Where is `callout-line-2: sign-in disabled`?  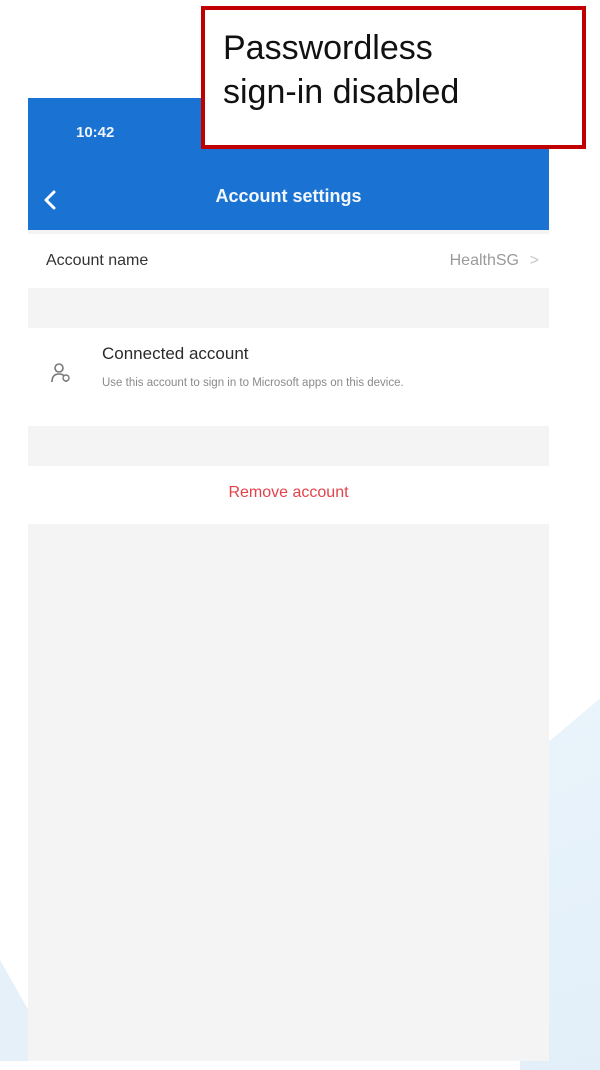 callout-line-2: sign-in disabled is located at coordinates (341, 92).